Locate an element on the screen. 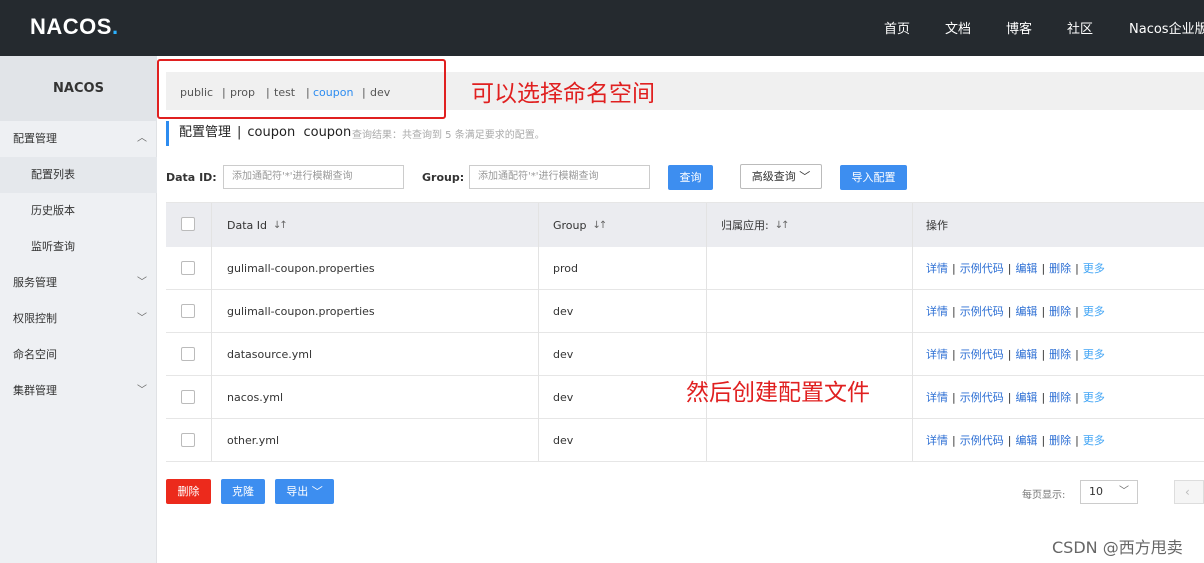  sidebar-item-namespace: 命名空间 is located at coordinates (78, 355).